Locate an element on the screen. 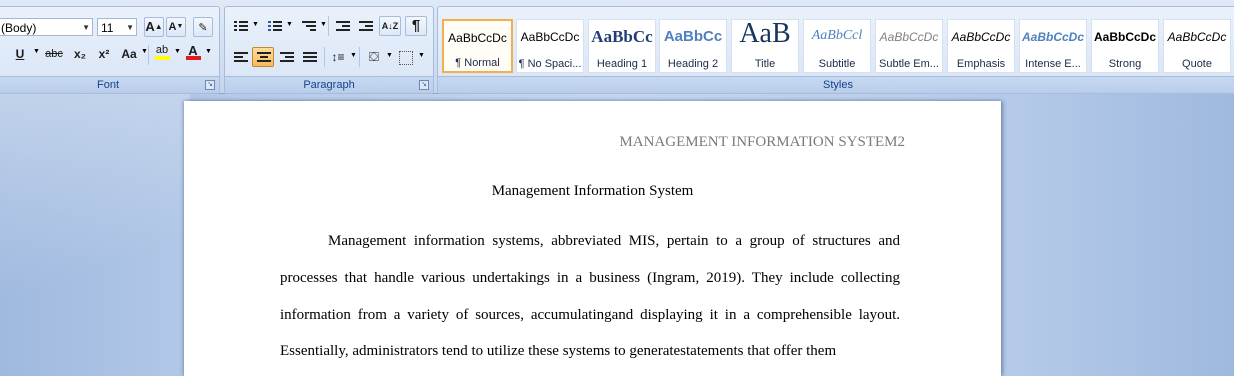 The height and width of the screenshot is (376, 1234). style-title: AaB Title is located at coordinates (765, 46).